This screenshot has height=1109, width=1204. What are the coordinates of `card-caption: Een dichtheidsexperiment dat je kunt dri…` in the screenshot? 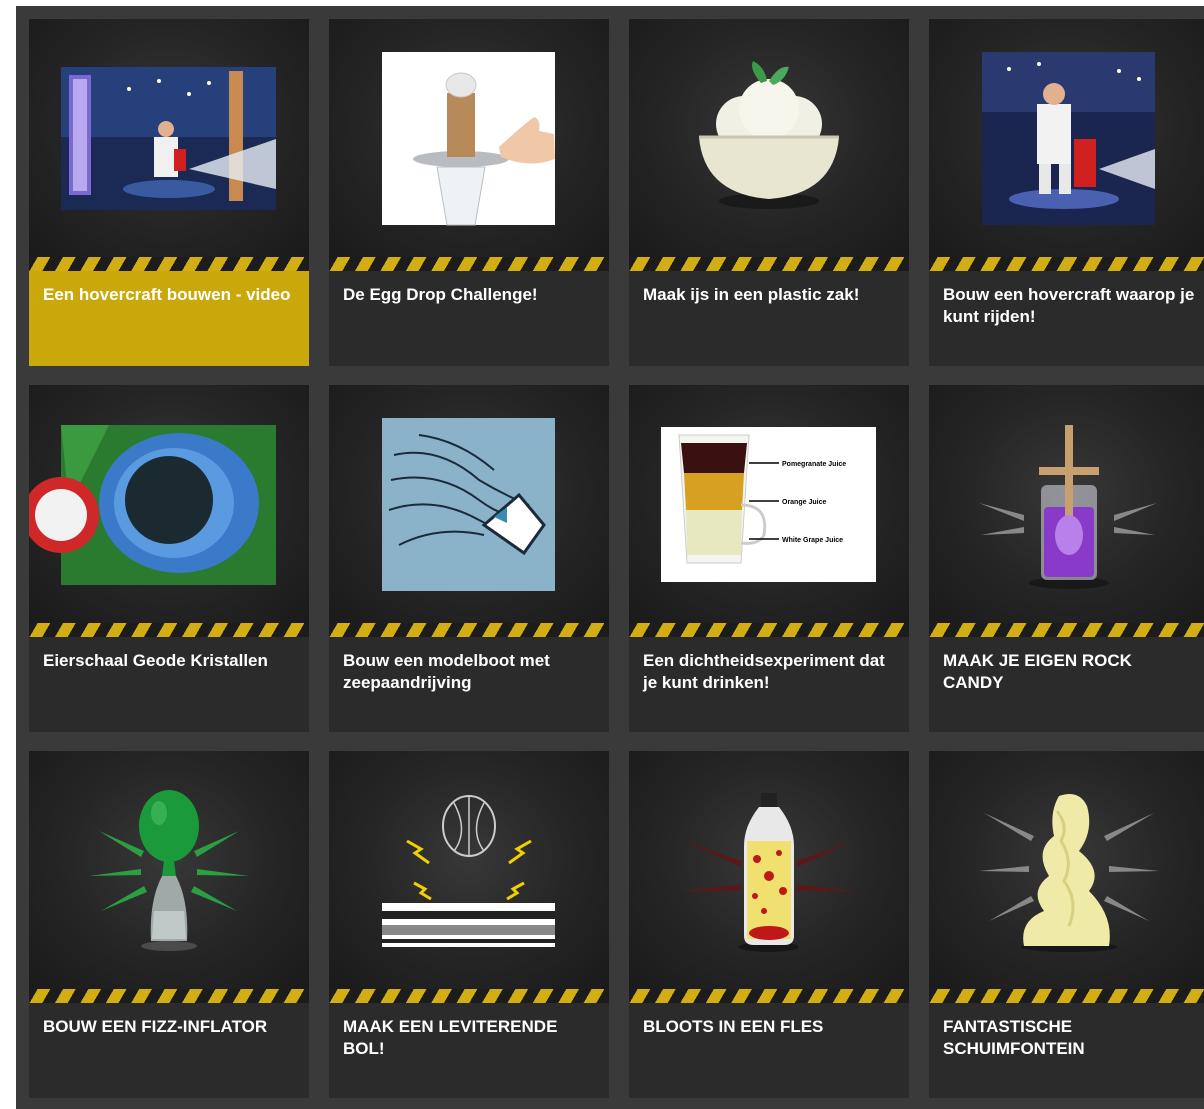 It's located at (769, 684).